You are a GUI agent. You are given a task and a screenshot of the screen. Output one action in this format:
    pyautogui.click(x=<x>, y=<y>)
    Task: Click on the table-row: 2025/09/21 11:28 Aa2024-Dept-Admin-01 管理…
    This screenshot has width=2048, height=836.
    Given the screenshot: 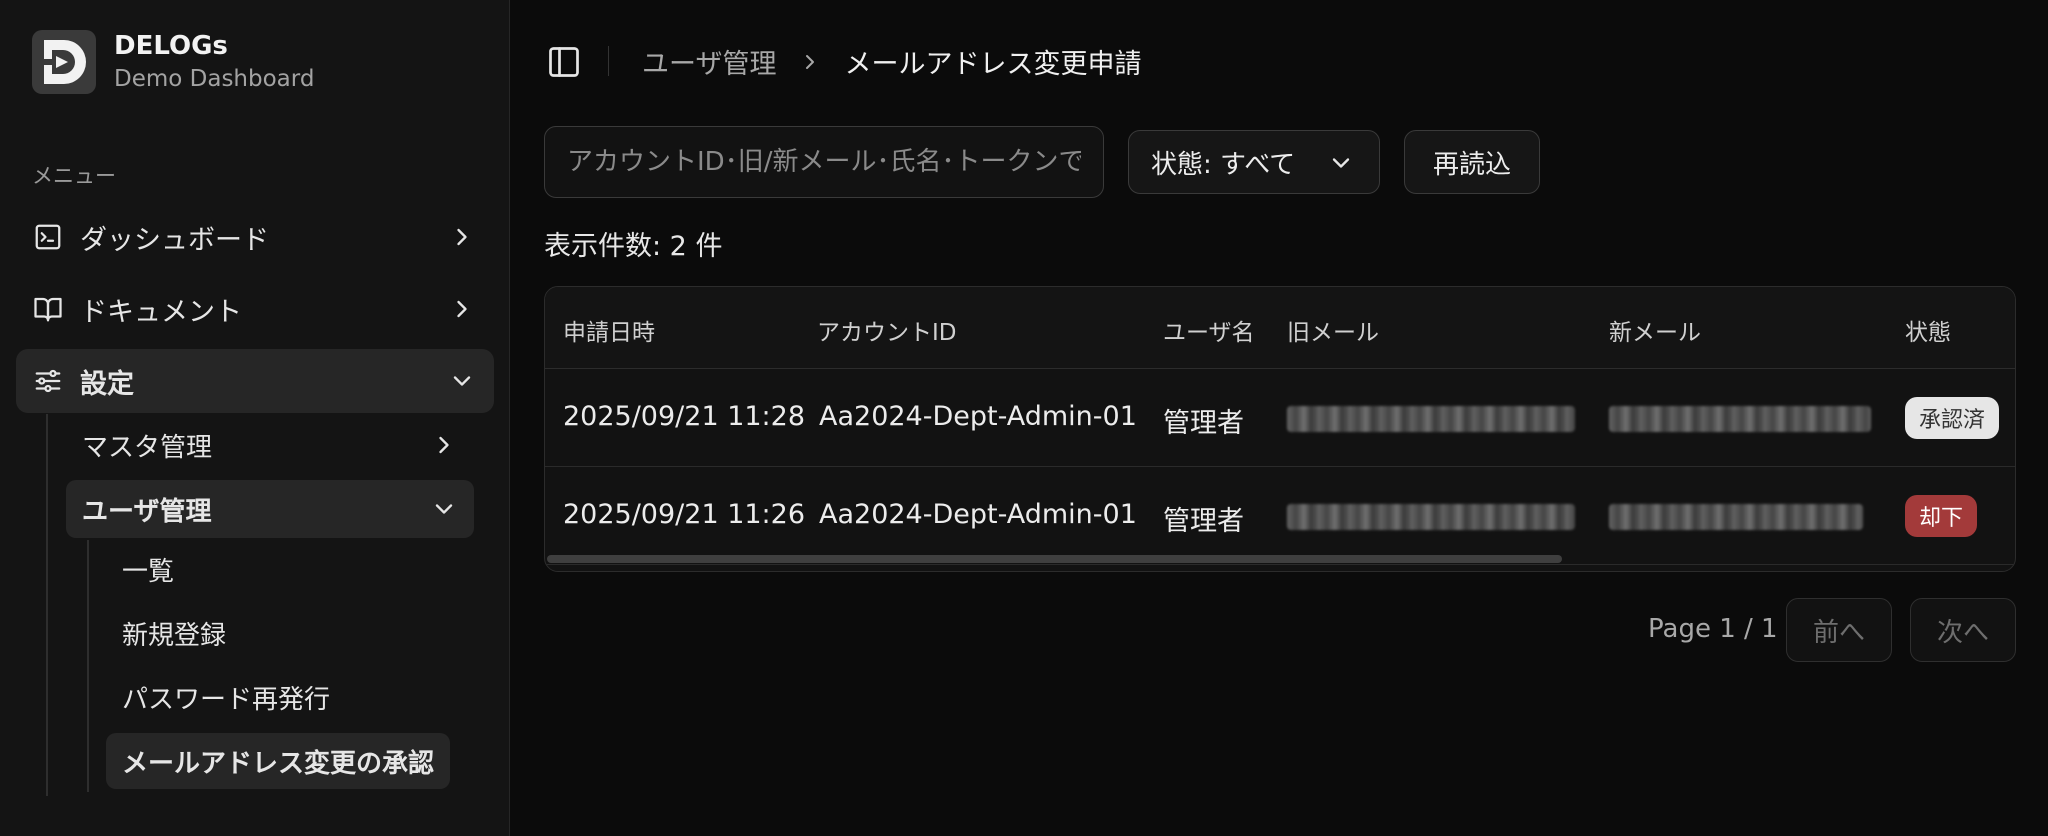 What is the action you would take?
    pyautogui.click(x=1280, y=418)
    